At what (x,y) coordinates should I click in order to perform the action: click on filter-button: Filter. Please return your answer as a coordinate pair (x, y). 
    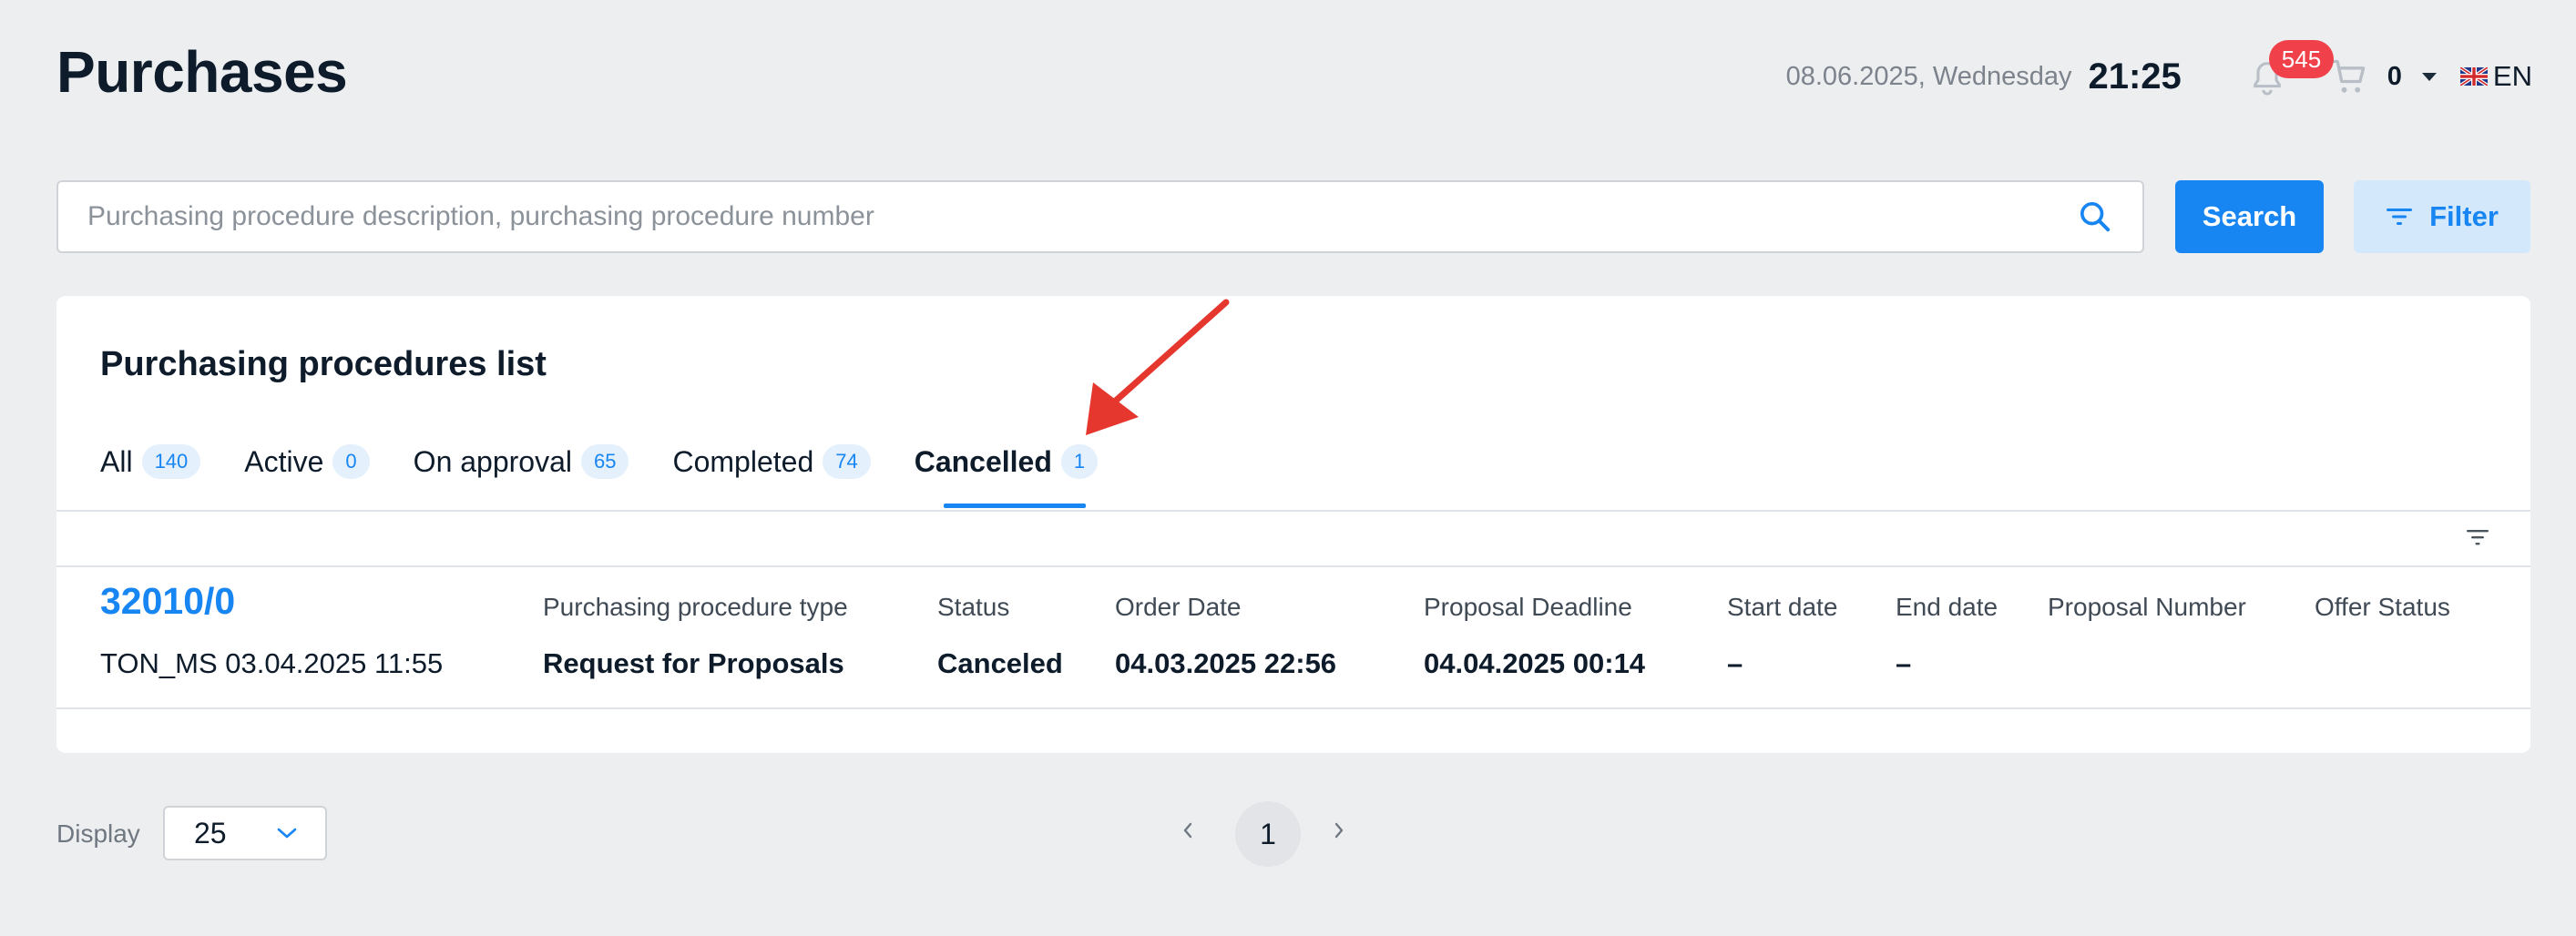
    Looking at the image, I should click on (2442, 216).